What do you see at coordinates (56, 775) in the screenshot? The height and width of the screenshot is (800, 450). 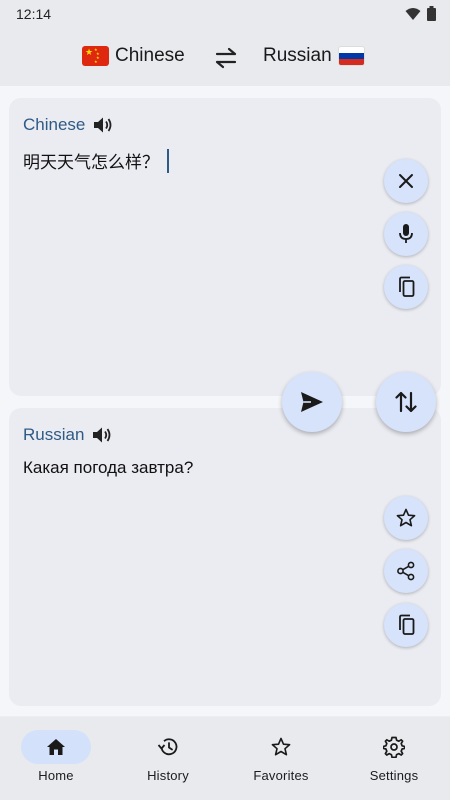 I see `nav-label-home: Home` at bounding box center [56, 775].